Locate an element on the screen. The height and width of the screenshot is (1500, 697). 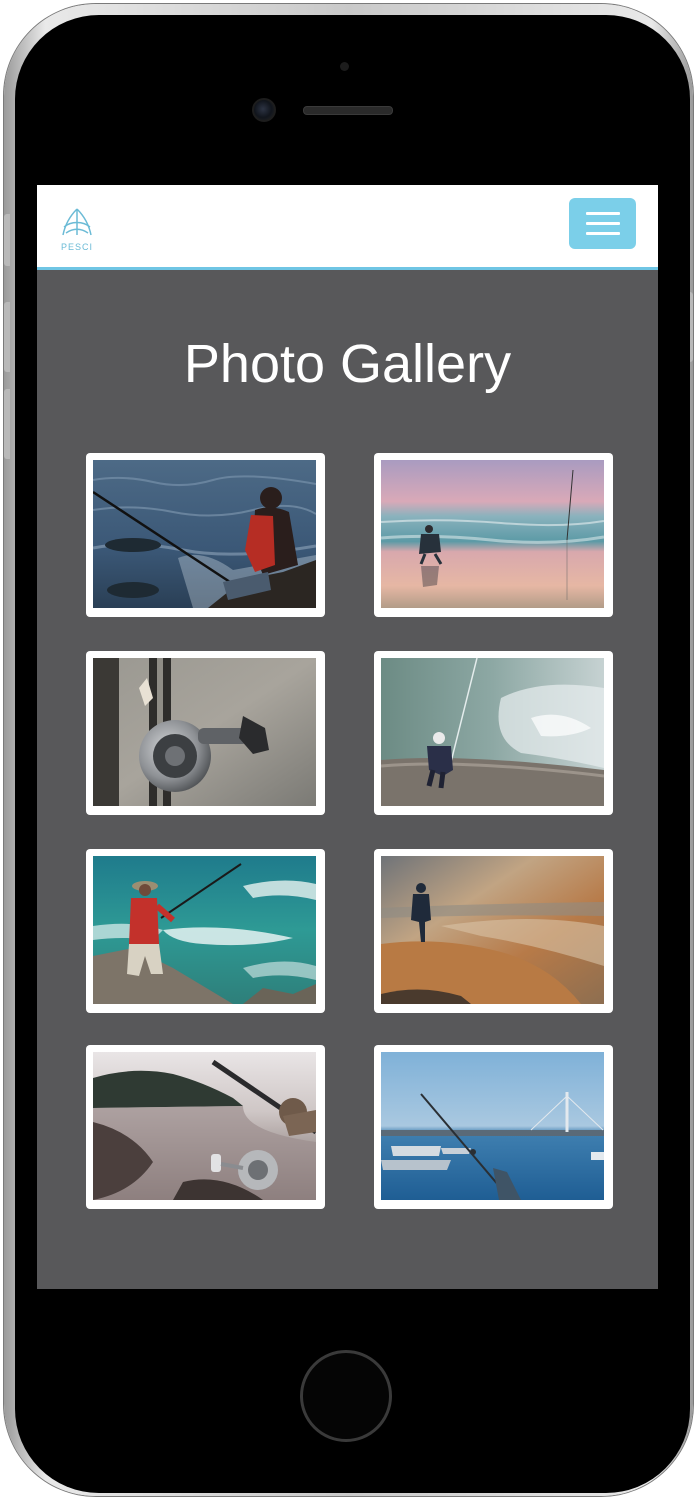
photo-rod-harbor-bridge is located at coordinates (492, 1126).